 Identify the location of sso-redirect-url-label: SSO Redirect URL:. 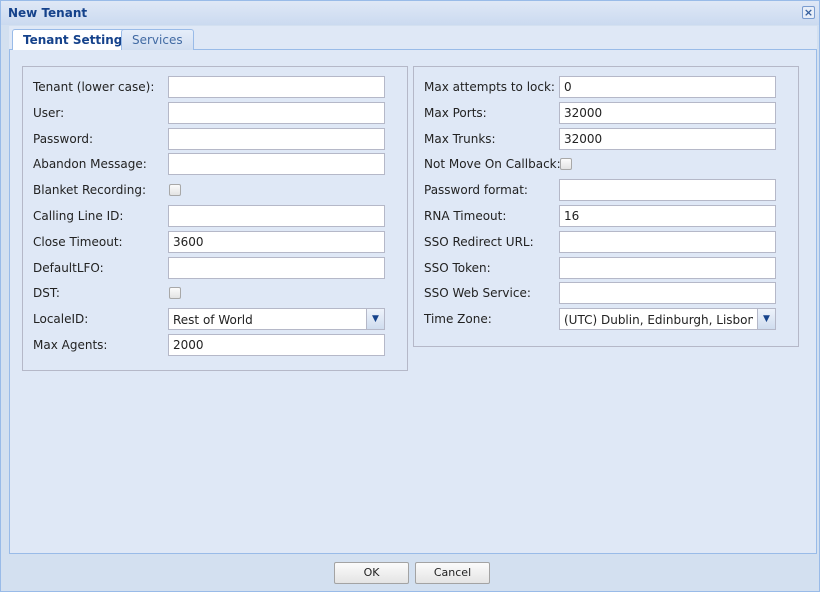
(479, 241).